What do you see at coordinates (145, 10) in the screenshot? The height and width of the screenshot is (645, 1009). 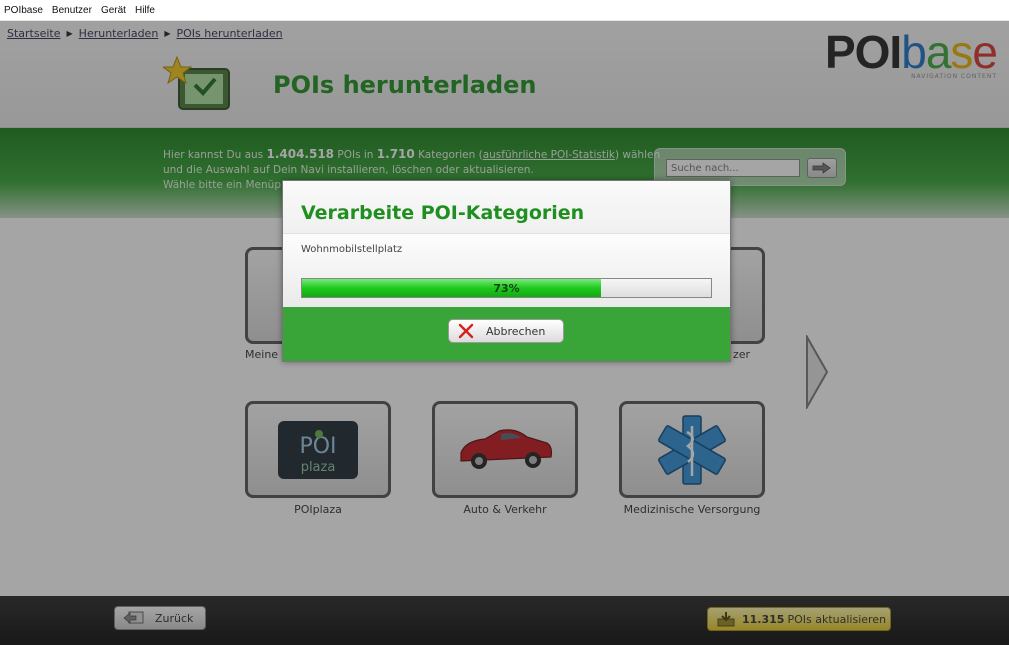 I see `menu-hilfe: Hilfe` at bounding box center [145, 10].